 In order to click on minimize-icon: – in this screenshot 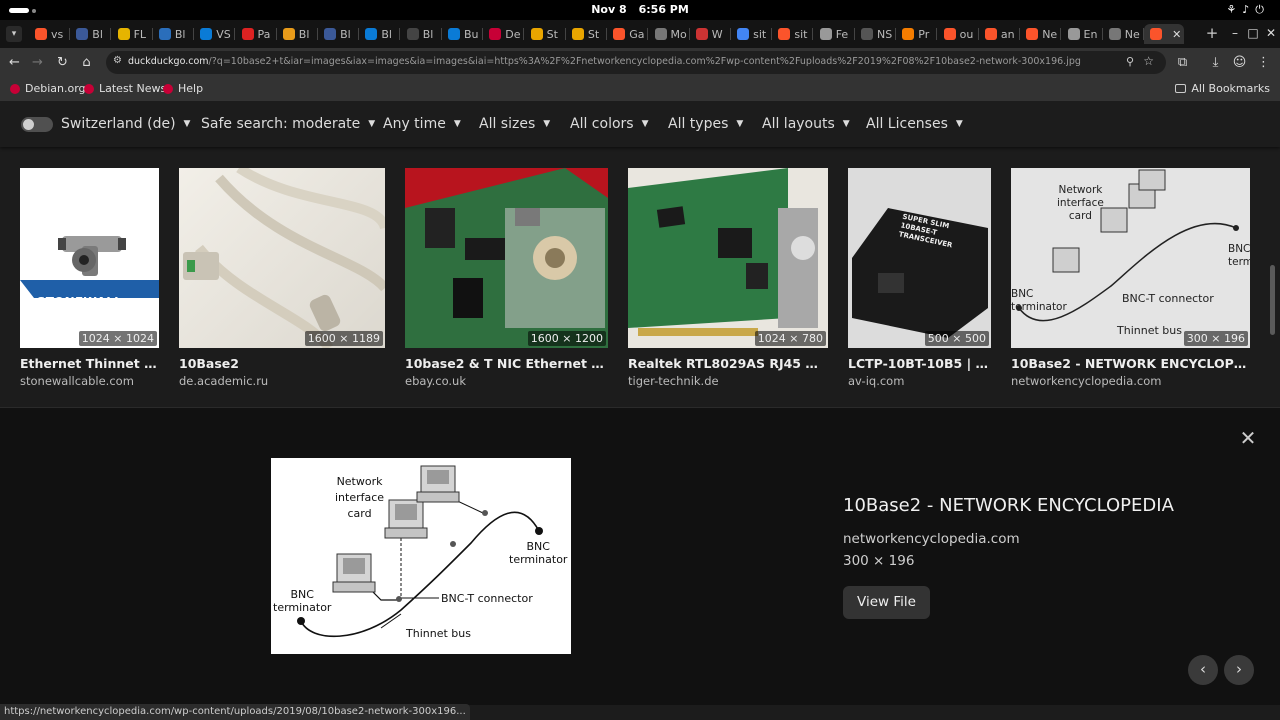, I will do `click(1235, 33)`.